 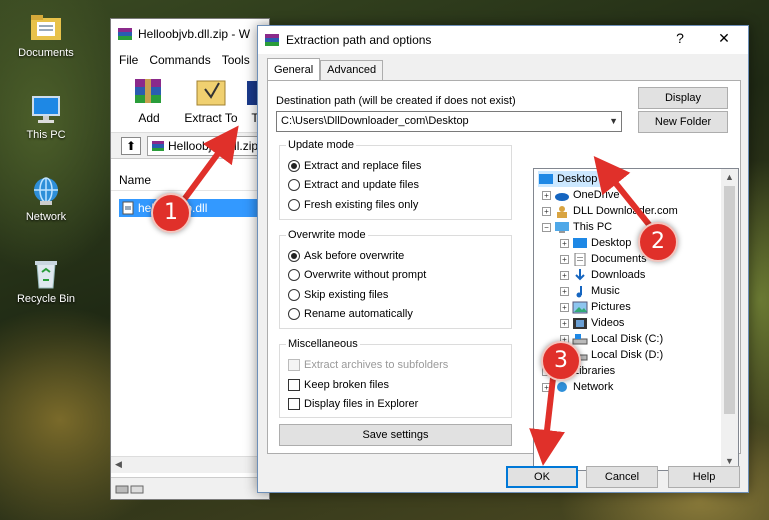 What do you see at coordinates (208, 166) in the screenshot?
I see `arrow-to-extract-to` at bounding box center [208, 166].